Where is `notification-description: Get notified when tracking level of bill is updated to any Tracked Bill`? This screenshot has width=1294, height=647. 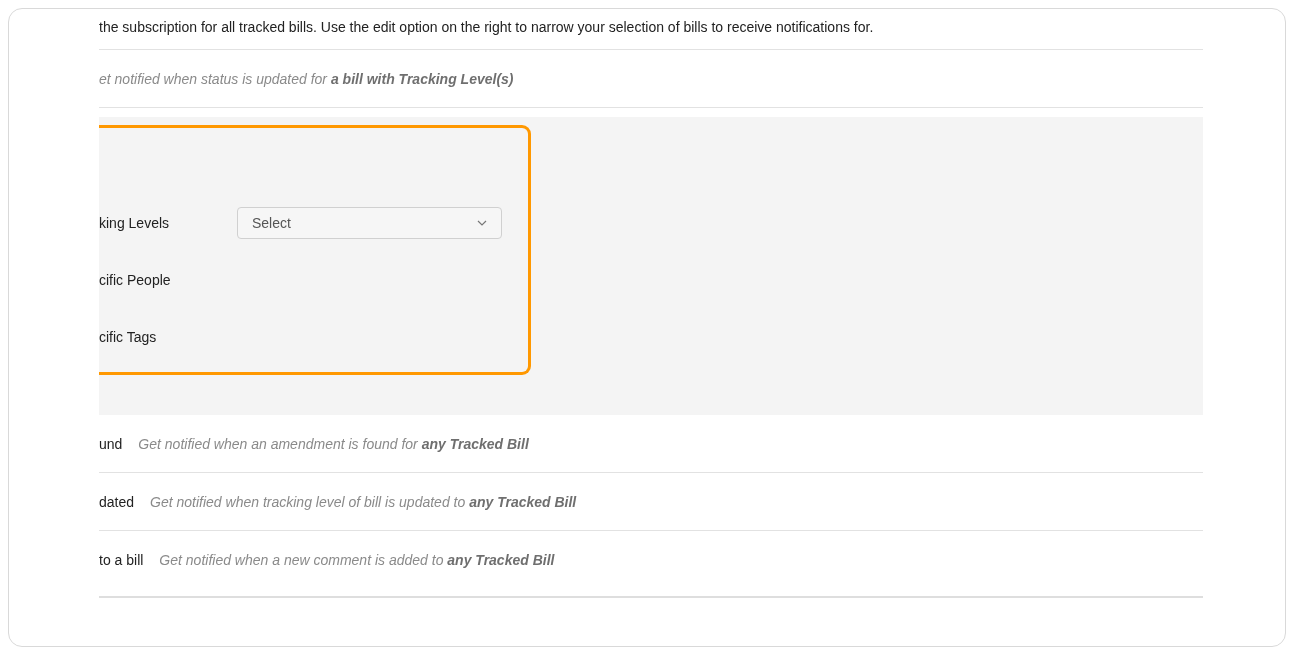
notification-description: Get notified when tracking level of bill is updated to any Tracked Bill is located at coordinates (363, 501).